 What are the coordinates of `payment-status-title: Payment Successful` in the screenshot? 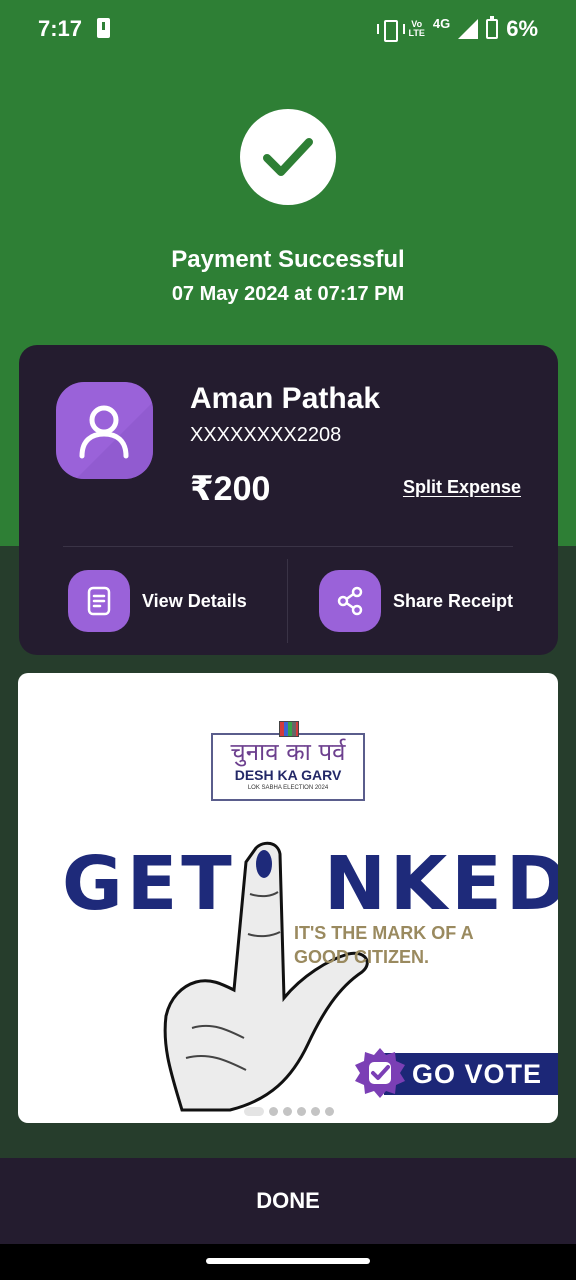 It's located at (288, 259).